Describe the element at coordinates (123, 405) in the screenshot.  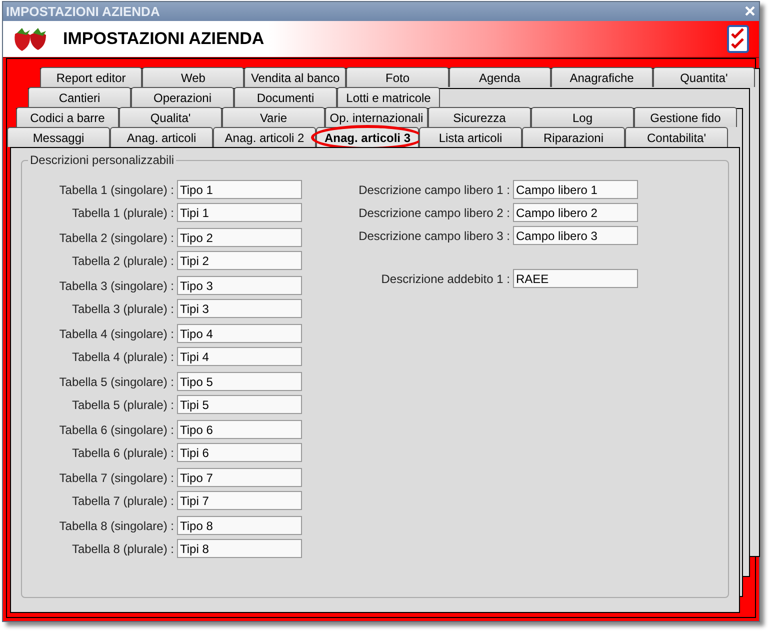
I see `field-label: Tabella 5 (plurale) :` at that location.